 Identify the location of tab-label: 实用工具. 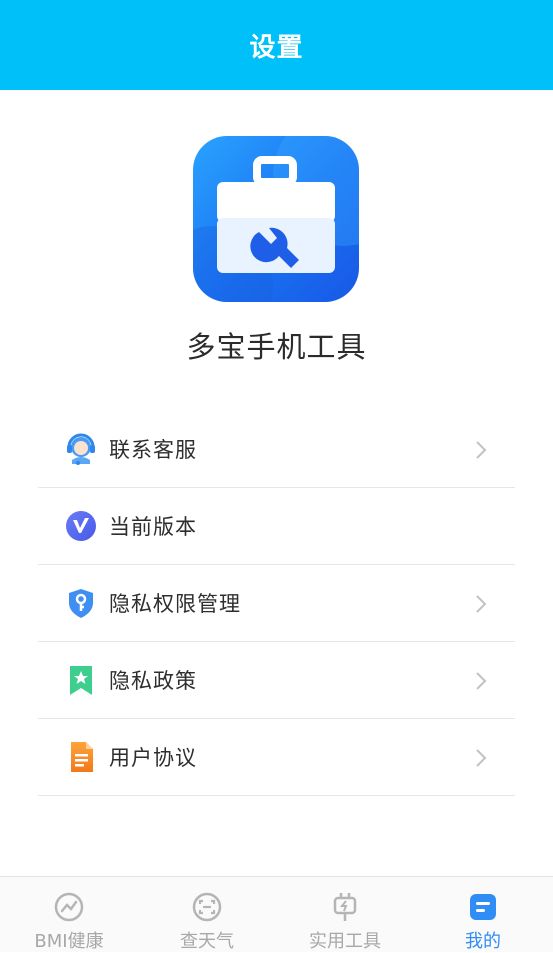
(345, 941).